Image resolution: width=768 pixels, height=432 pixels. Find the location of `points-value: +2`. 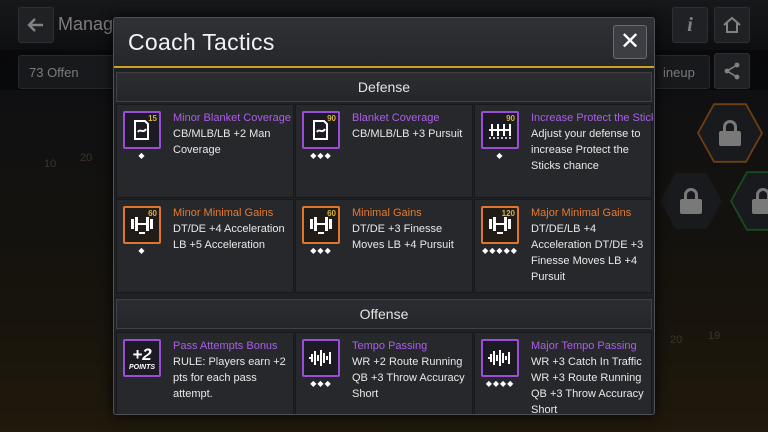

points-value: +2 is located at coordinates (142, 354).